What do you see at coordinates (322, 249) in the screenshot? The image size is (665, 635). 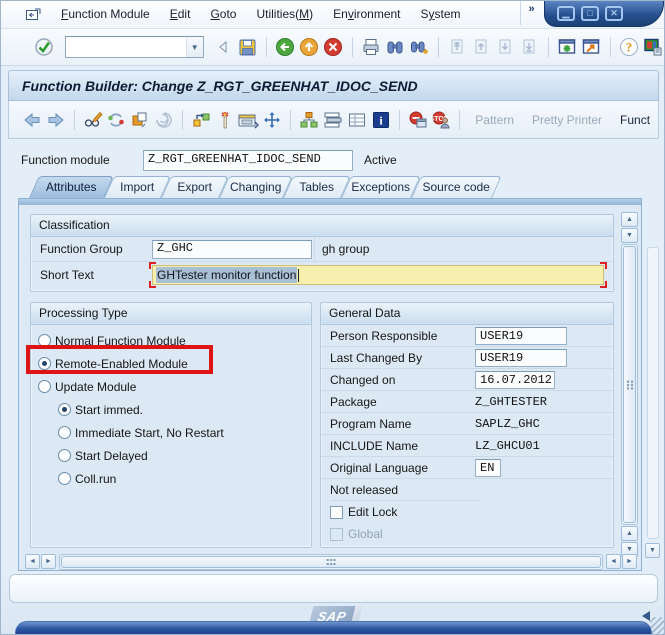 I see `function-group-row: Function Group Z_GHC gh group` at bounding box center [322, 249].